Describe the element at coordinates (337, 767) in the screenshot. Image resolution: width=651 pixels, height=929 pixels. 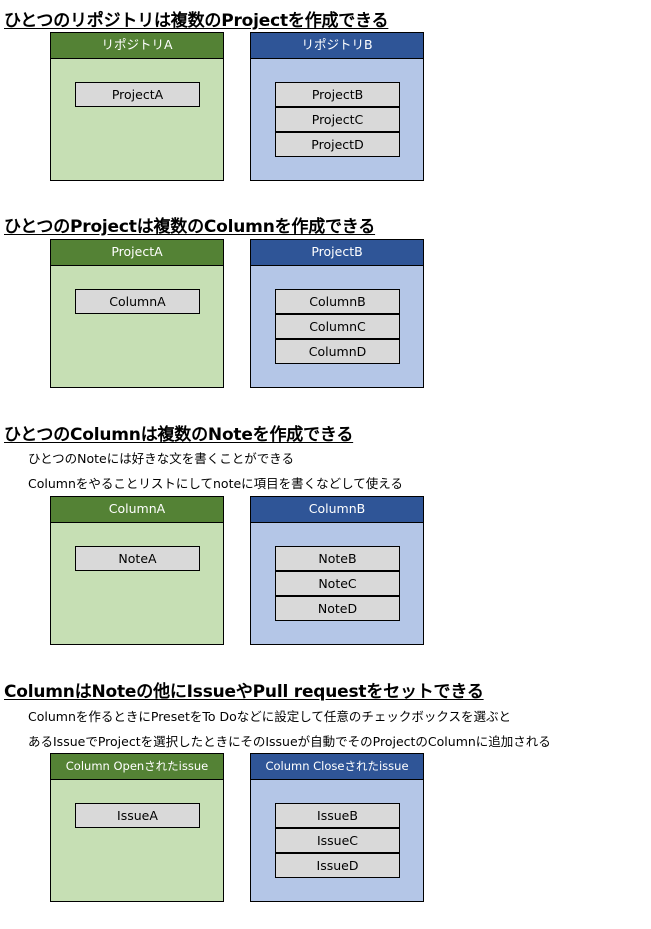
I see `box-header: Column Closeされたissue` at that location.